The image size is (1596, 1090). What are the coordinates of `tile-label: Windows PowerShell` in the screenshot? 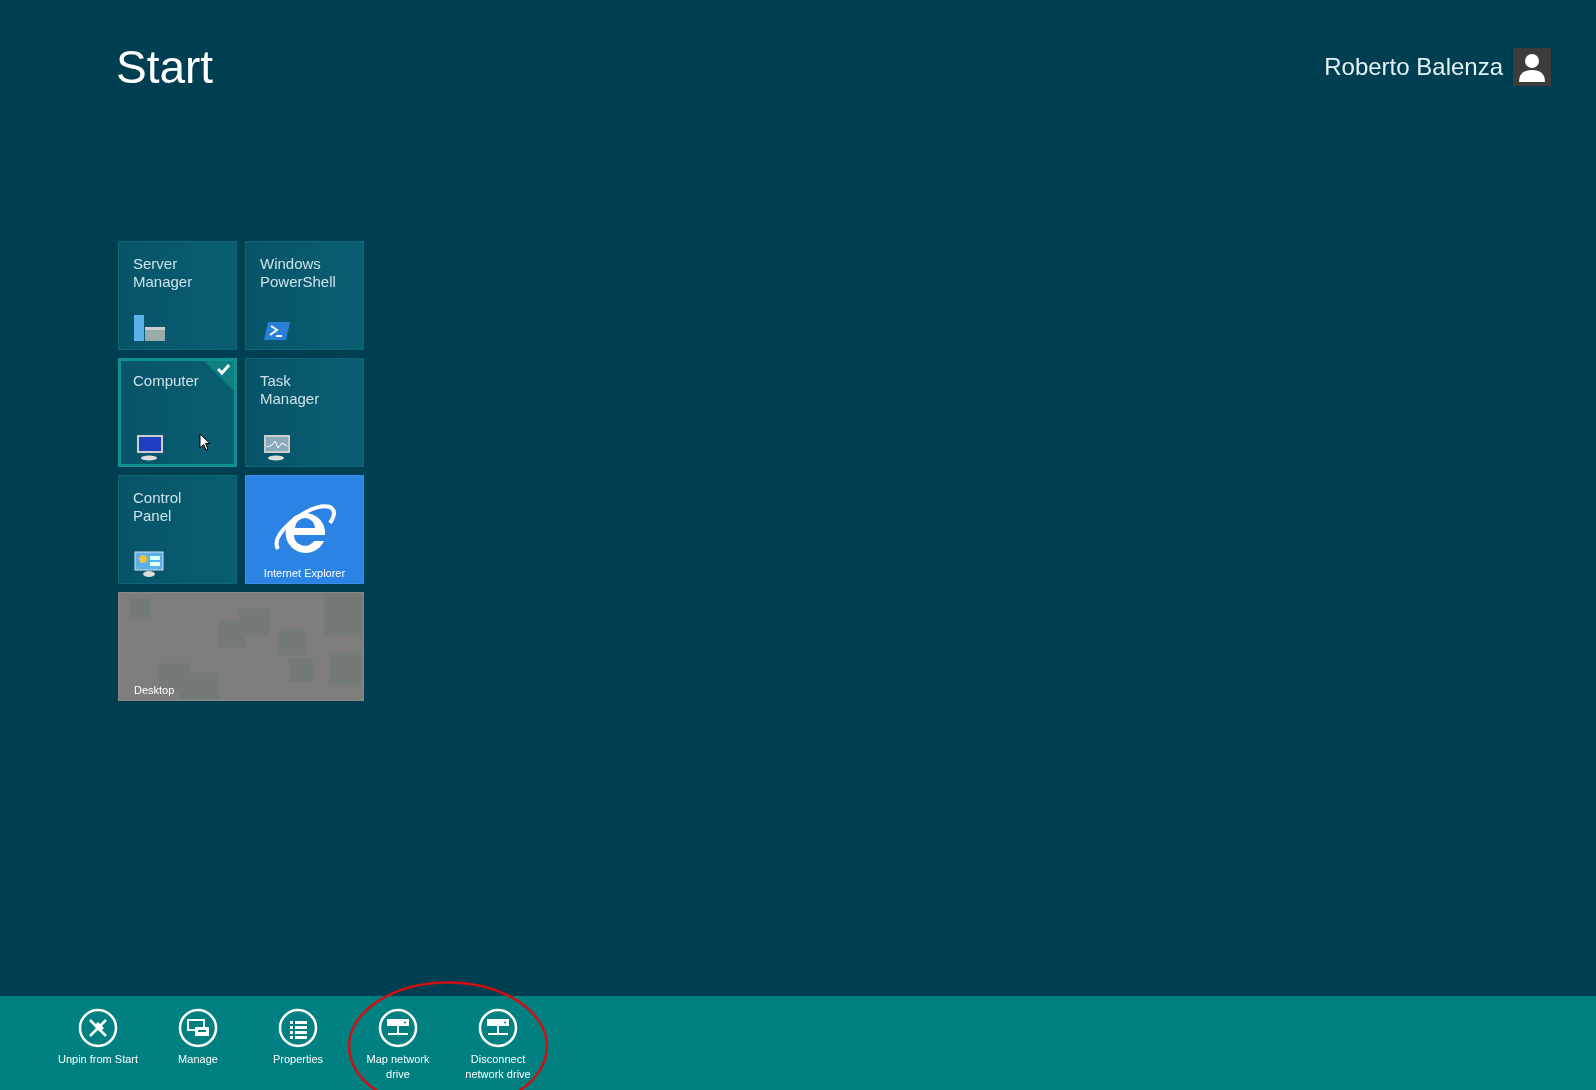 It's located at (298, 273).